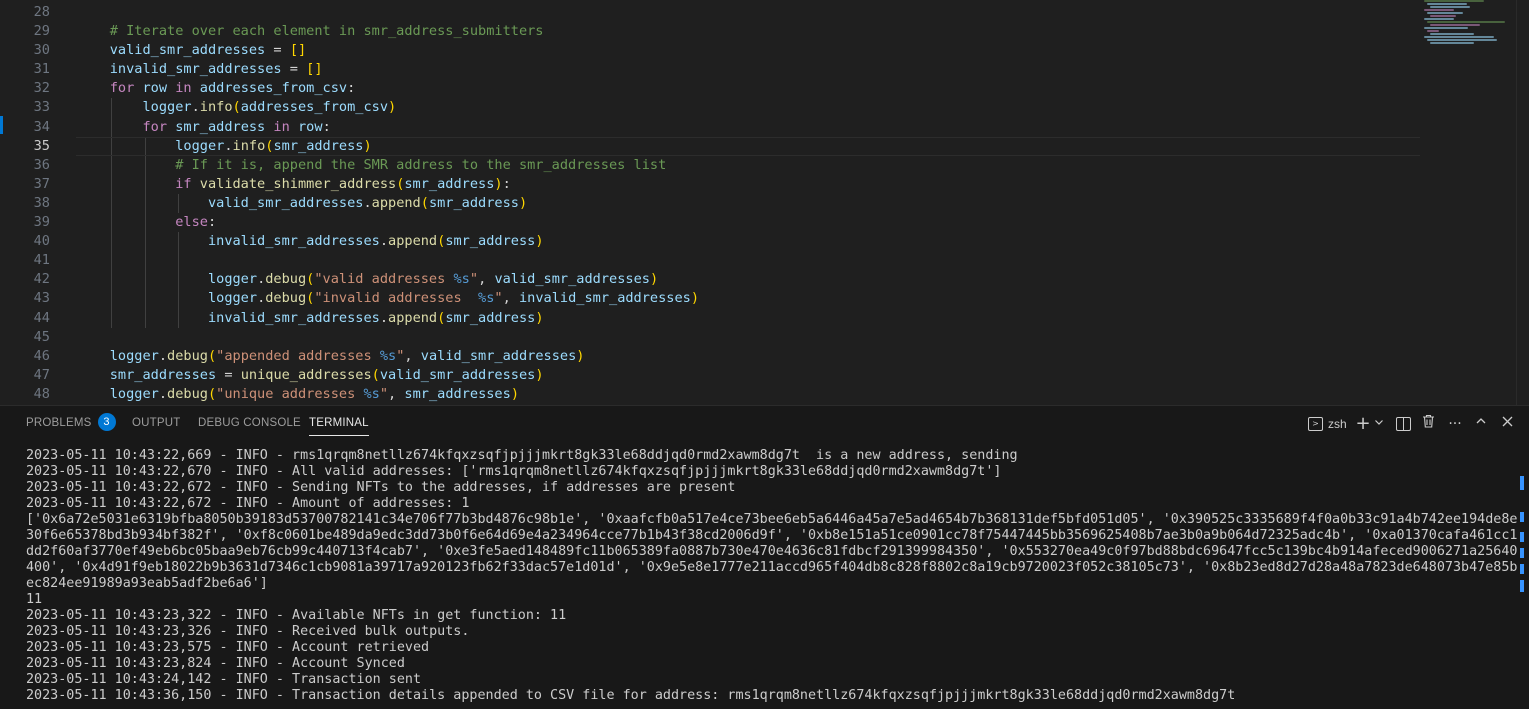 The image size is (1529, 709). I want to click on code-token: for, so click(106, 88).